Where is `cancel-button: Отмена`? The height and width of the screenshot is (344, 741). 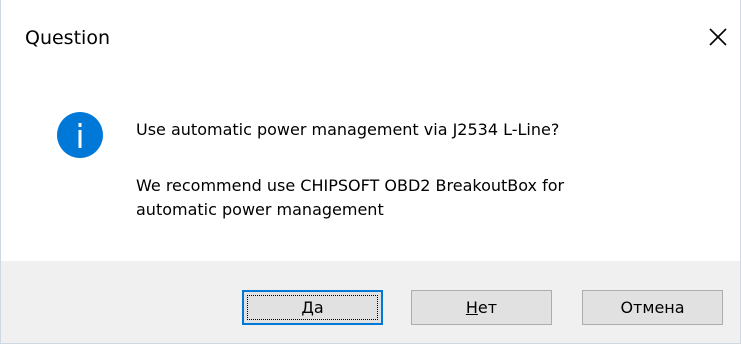
cancel-button: Отмена is located at coordinates (652, 307).